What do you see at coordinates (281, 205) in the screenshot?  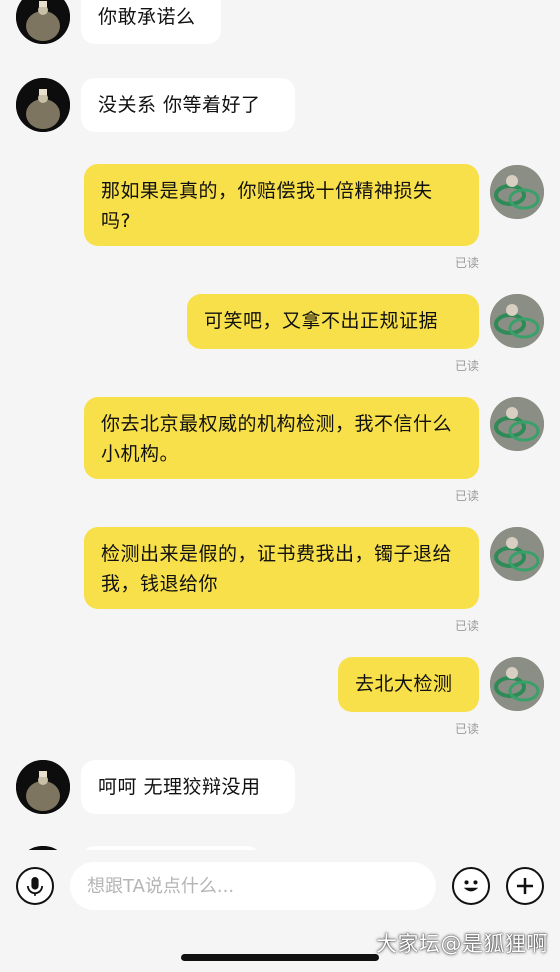 I see `message-bubble: 那如果是真的，你赔偿我十倍精神损失吗?` at bounding box center [281, 205].